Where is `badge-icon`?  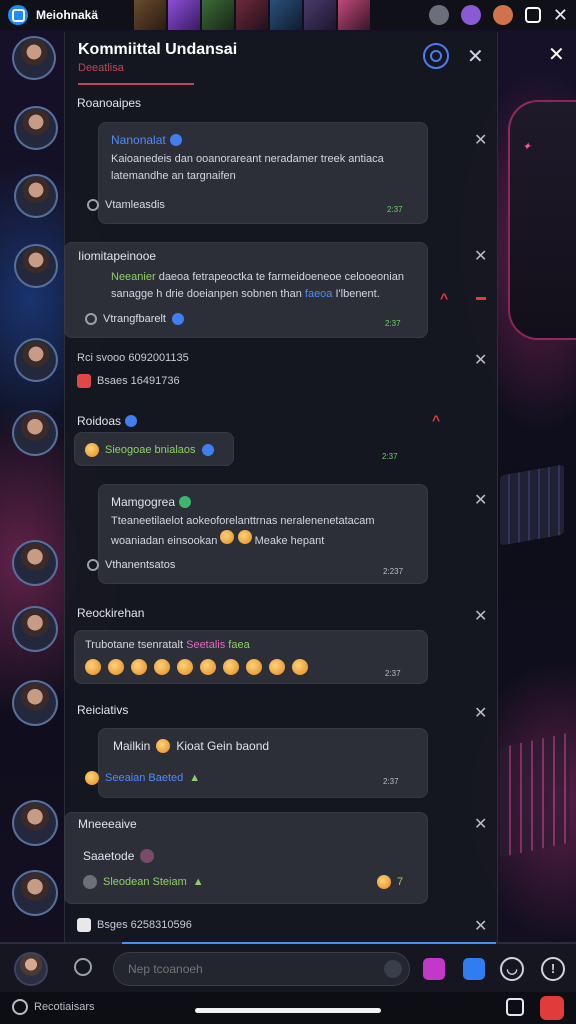 badge-icon is located at coordinates (175, 140).